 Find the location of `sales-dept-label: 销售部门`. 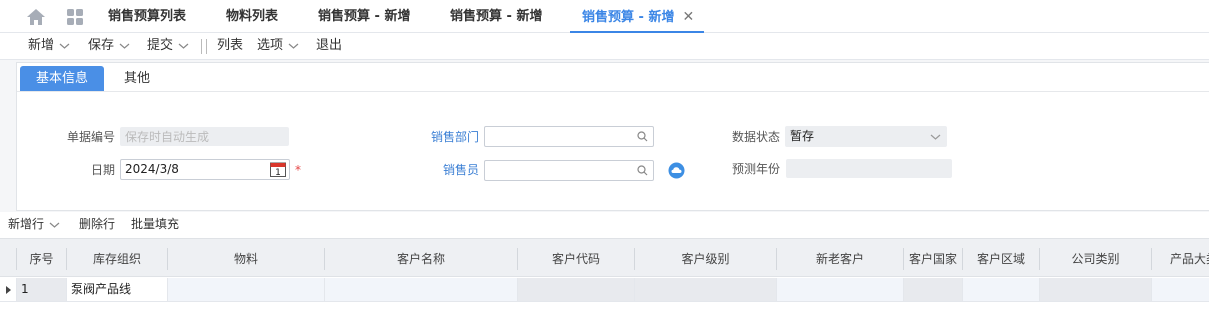

sales-dept-label: 销售部门 is located at coordinates (439, 137).